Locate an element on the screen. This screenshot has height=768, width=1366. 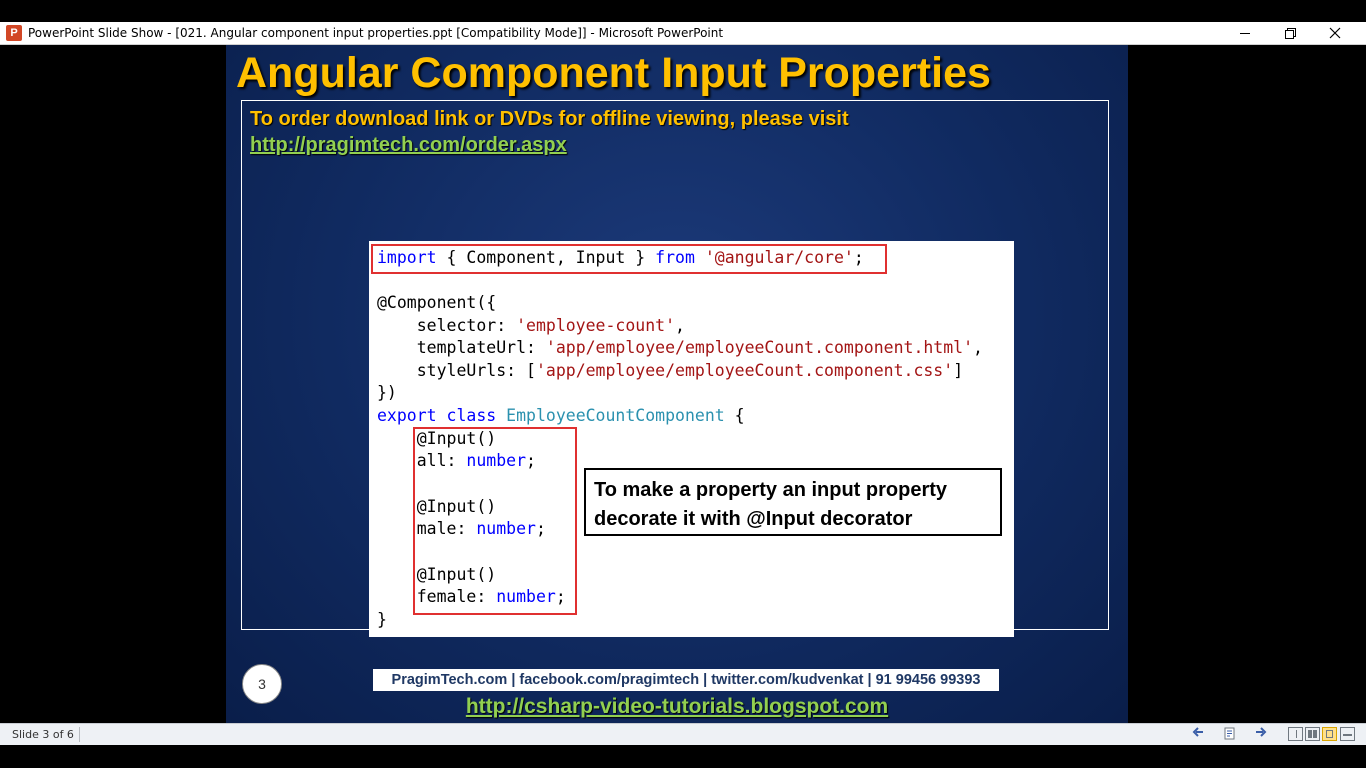
close-icon is located at coordinates (1335, 33).